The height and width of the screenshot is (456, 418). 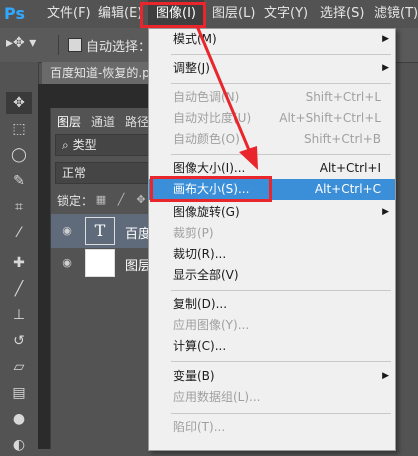 What do you see at coordinates (19, 129) in the screenshot?
I see `marquee-icon: ⬚` at bounding box center [19, 129].